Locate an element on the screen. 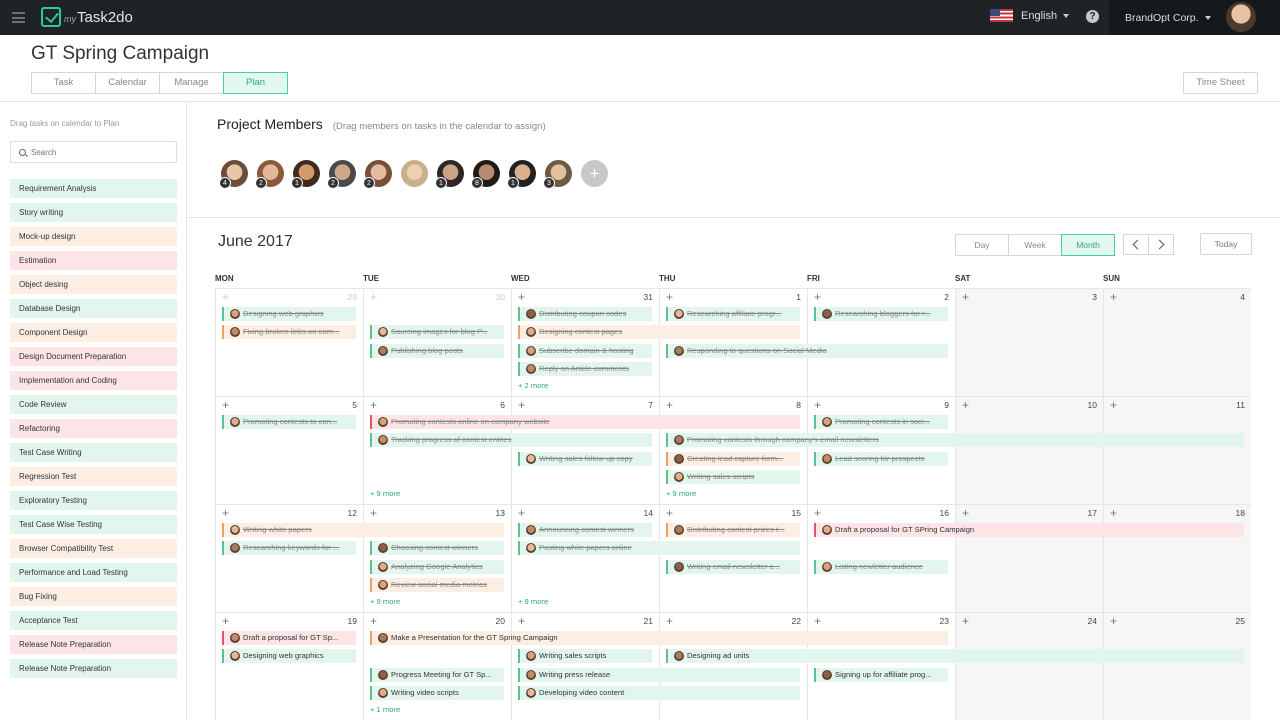  member-avatar: 4 is located at coordinates (233, 174).